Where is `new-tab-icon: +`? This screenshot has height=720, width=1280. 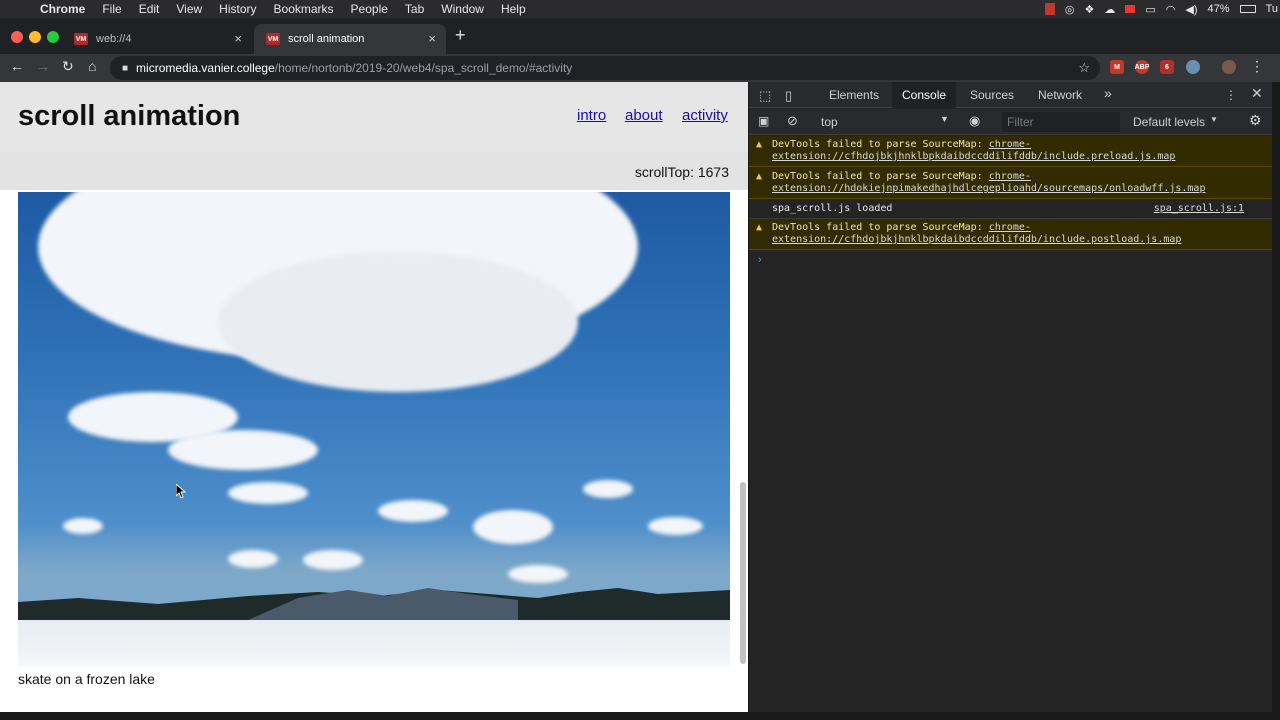
new-tab-icon: + is located at coordinates (460, 35).